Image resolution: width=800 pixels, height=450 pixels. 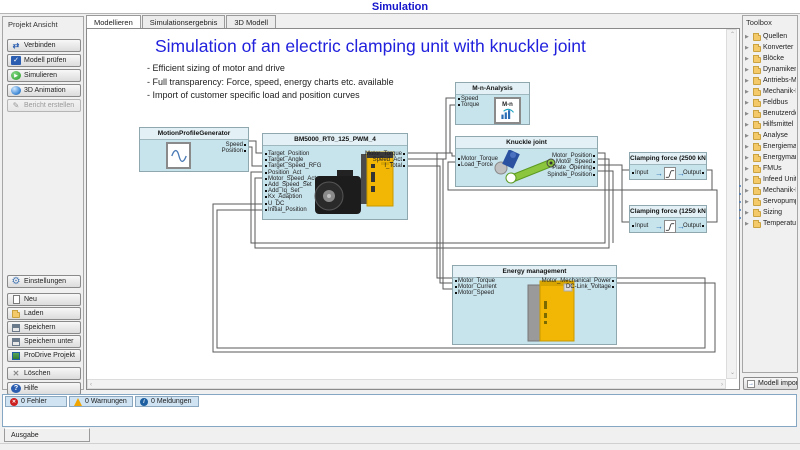 I want to click on input-port: Motor_Speed, so click(x=475, y=293).